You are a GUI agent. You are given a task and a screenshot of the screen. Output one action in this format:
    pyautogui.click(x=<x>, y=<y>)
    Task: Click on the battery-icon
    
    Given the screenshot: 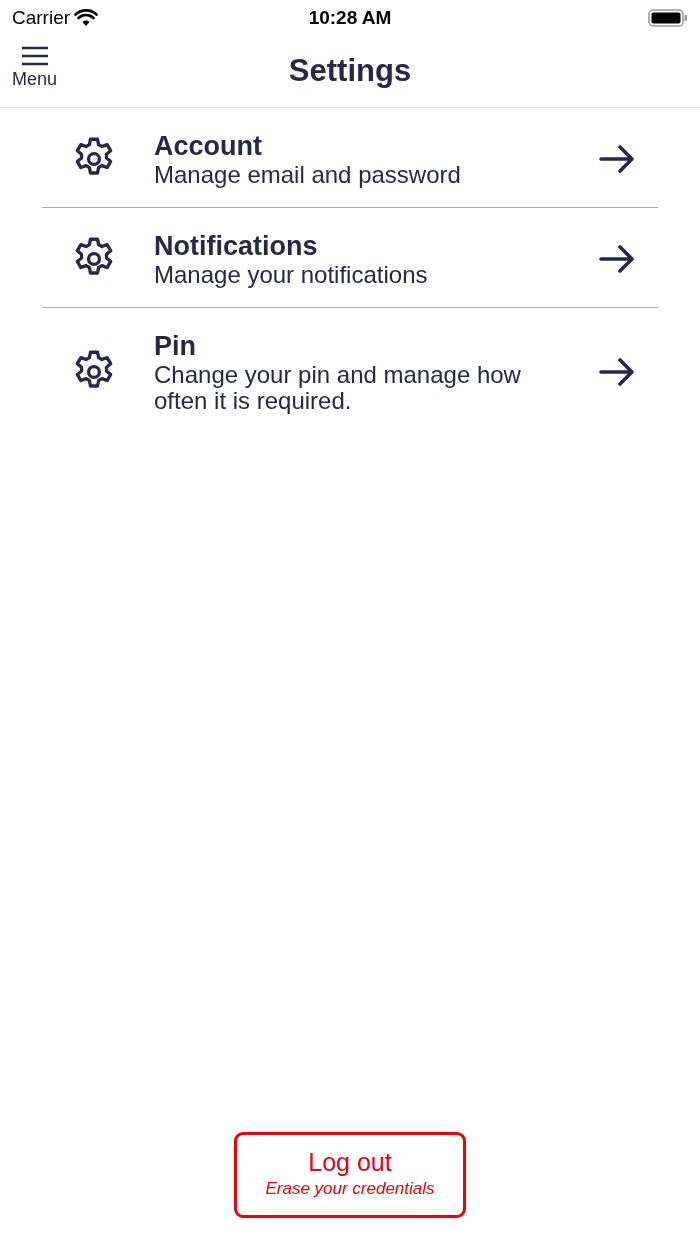 What is the action you would take?
    pyautogui.click(x=668, y=18)
    